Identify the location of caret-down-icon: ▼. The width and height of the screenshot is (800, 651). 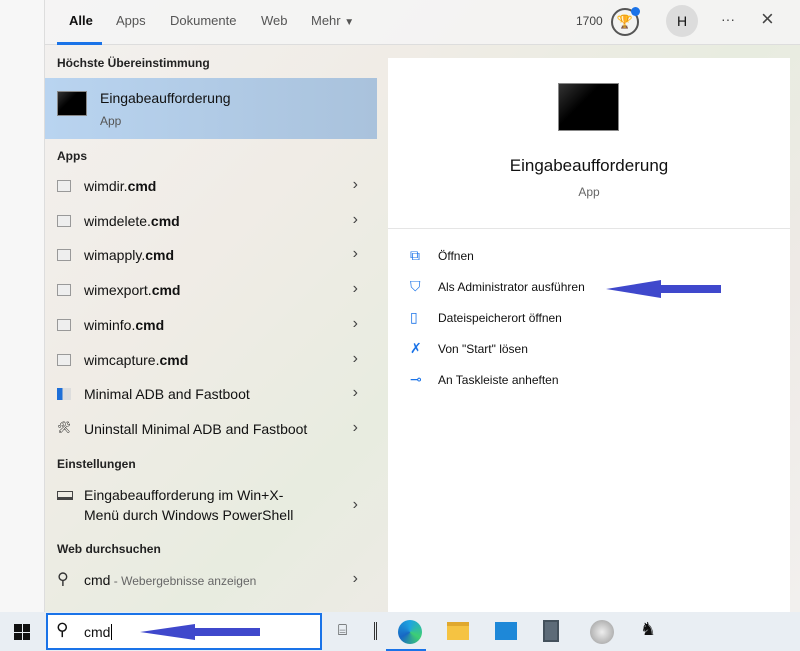
(349, 22).